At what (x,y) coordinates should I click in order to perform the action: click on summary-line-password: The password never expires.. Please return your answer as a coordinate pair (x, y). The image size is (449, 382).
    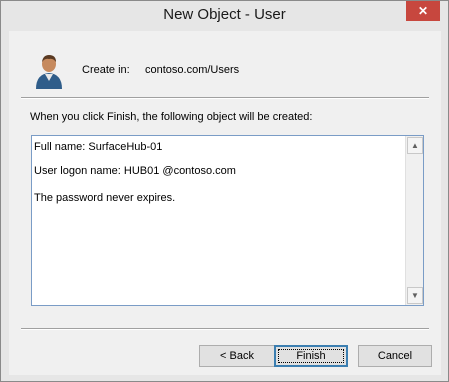
    Looking at the image, I should click on (105, 198).